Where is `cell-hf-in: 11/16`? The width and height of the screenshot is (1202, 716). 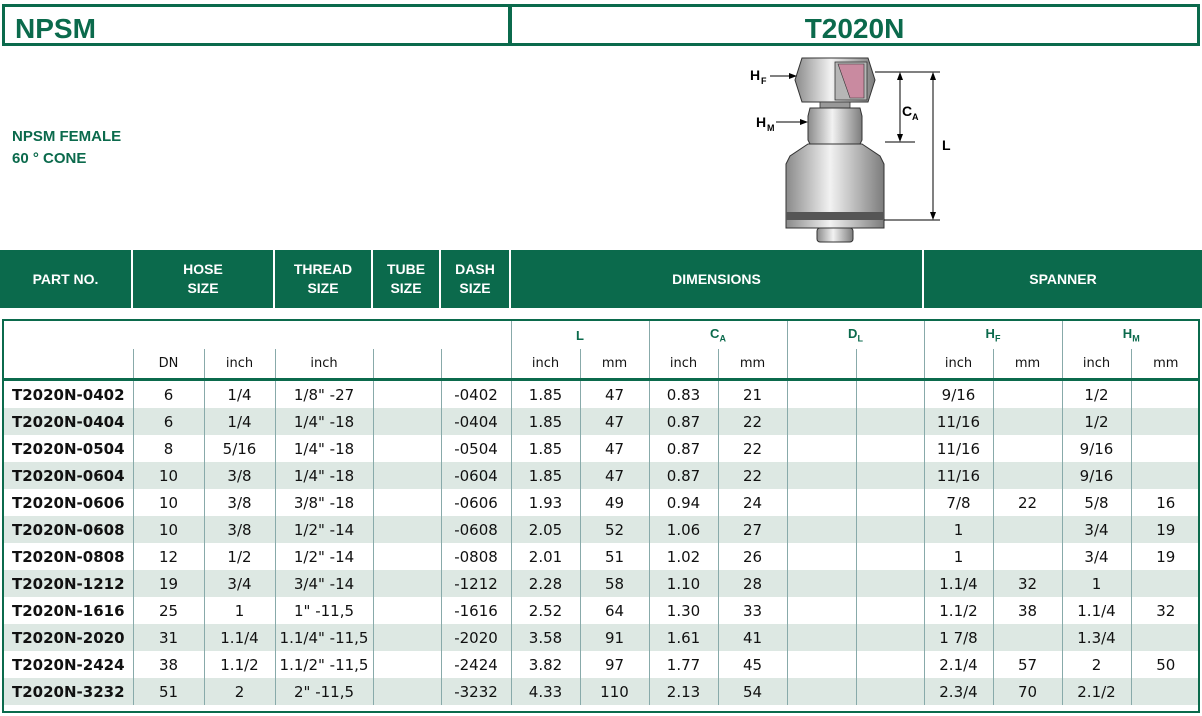 cell-hf-in: 11/16 is located at coordinates (958, 448).